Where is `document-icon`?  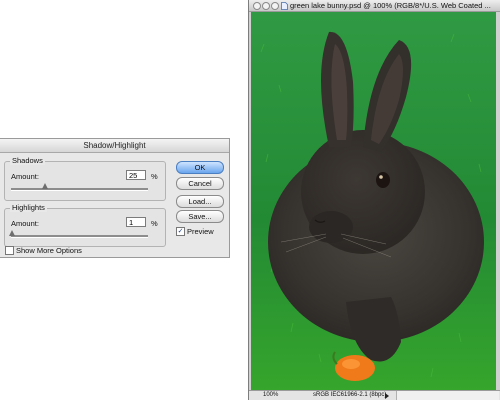
document-icon is located at coordinates (284, 6).